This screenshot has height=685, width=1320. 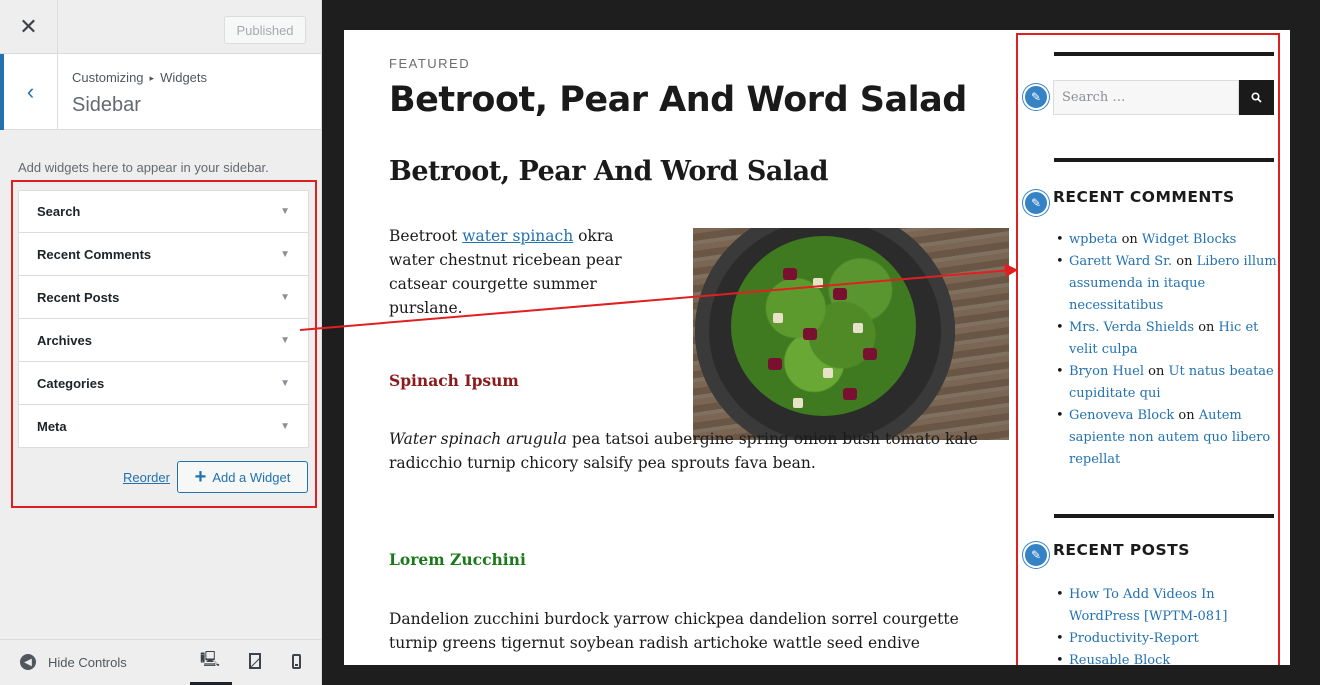 I want to click on section-header: ‹ Customizing ▸ Widgets Sidebar, so click(x=160, y=92).